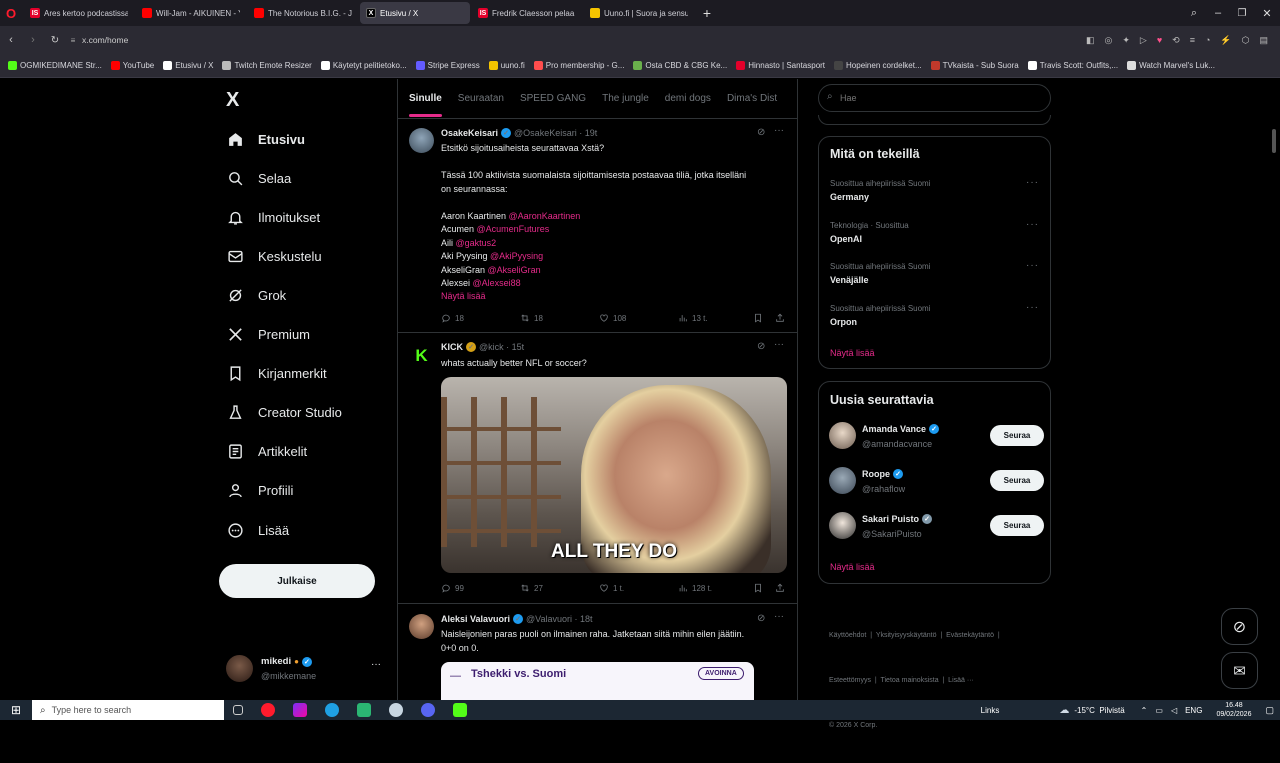 This screenshot has width=1280, height=763. I want to click on opera-logo-icon: O, so click(11, 13).